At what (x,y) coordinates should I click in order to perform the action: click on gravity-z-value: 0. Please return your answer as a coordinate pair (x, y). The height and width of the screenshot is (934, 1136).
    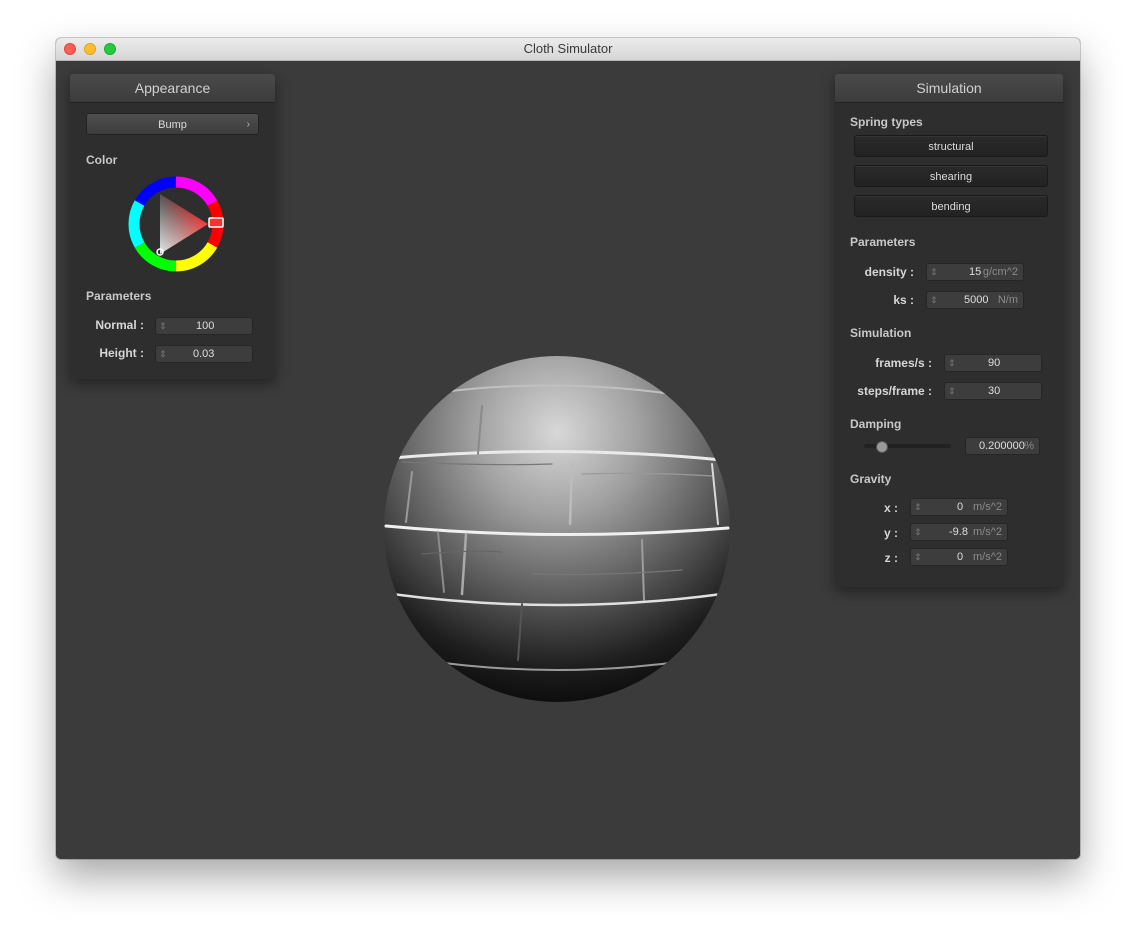
    Looking at the image, I should click on (960, 557).